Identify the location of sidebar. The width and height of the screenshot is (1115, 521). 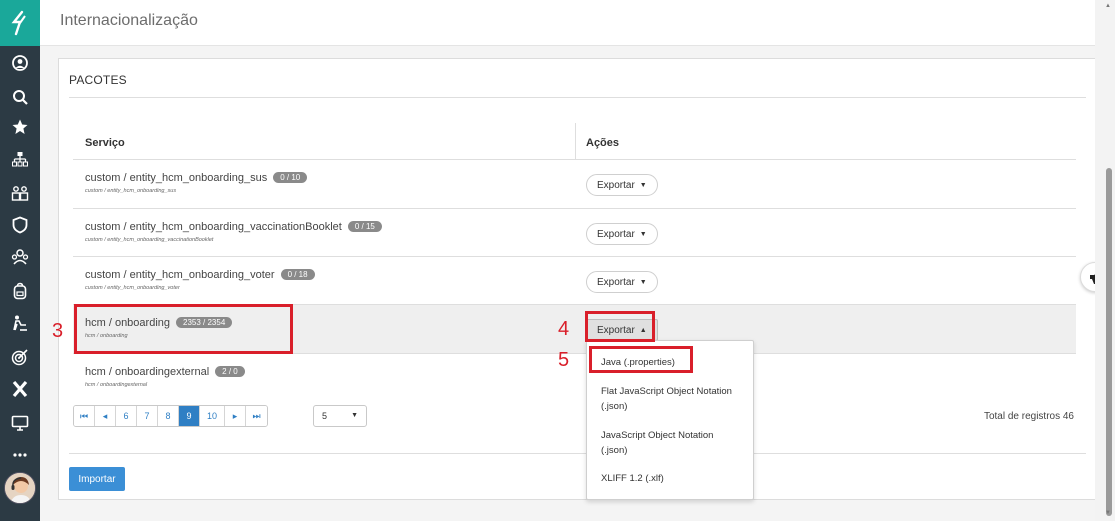
(20, 260).